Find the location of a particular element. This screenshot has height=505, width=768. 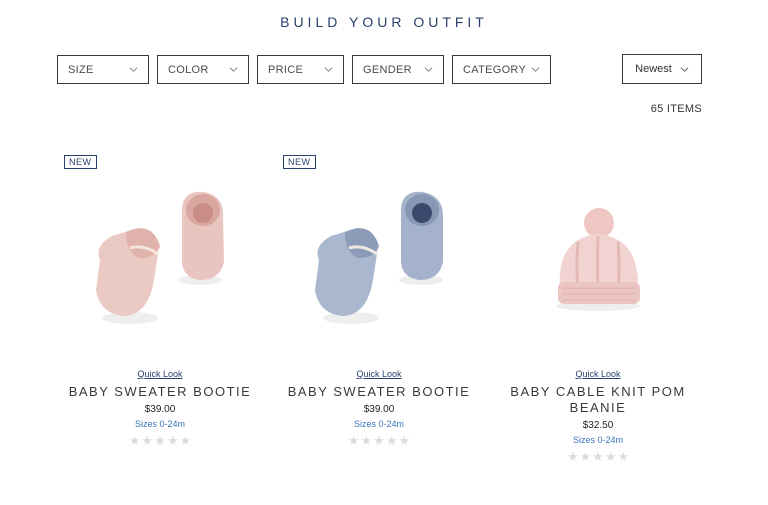

filter-gender-label: GENDER is located at coordinates (387, 69).